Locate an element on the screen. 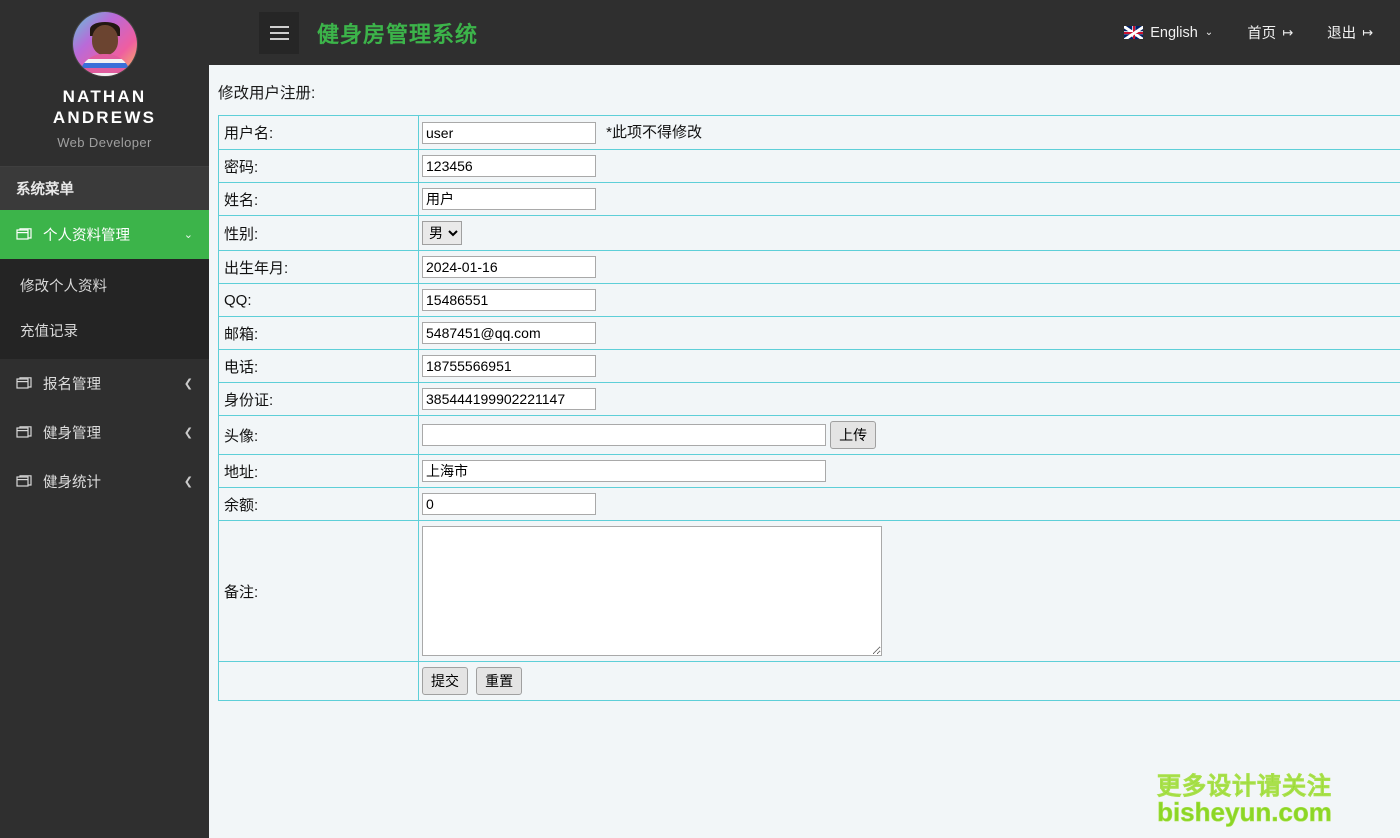 Image resolution: width=1400 pixels, height=838 pixels. form-row-avatar: 头像: 上传 is located at coordinates (809, 435).